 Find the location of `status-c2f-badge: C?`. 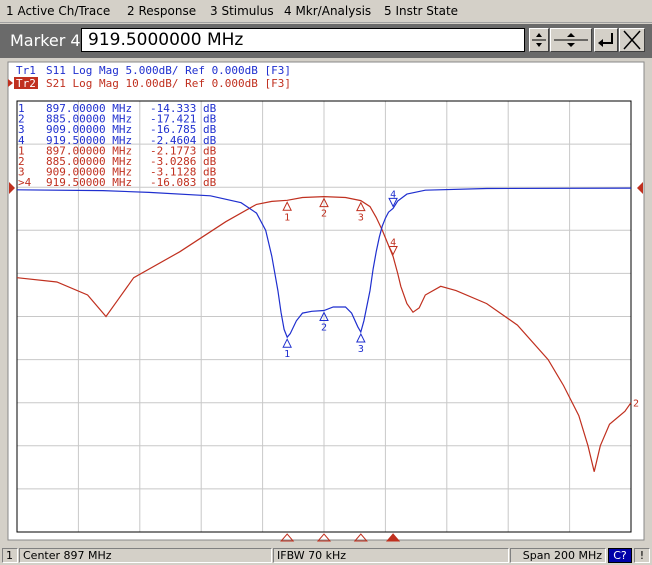

status-c2f-badge: C? is located at coordinates (620, 555).